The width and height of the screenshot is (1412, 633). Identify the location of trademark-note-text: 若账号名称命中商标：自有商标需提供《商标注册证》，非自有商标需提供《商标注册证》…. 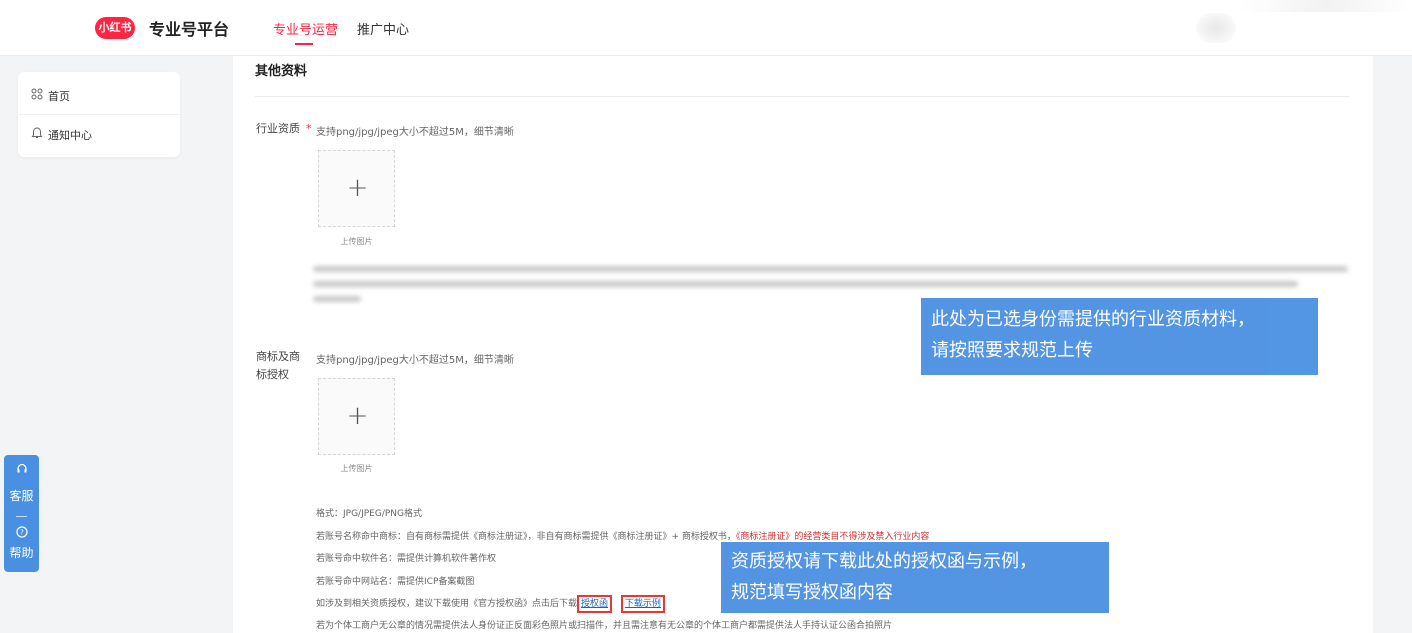
(526, 537).